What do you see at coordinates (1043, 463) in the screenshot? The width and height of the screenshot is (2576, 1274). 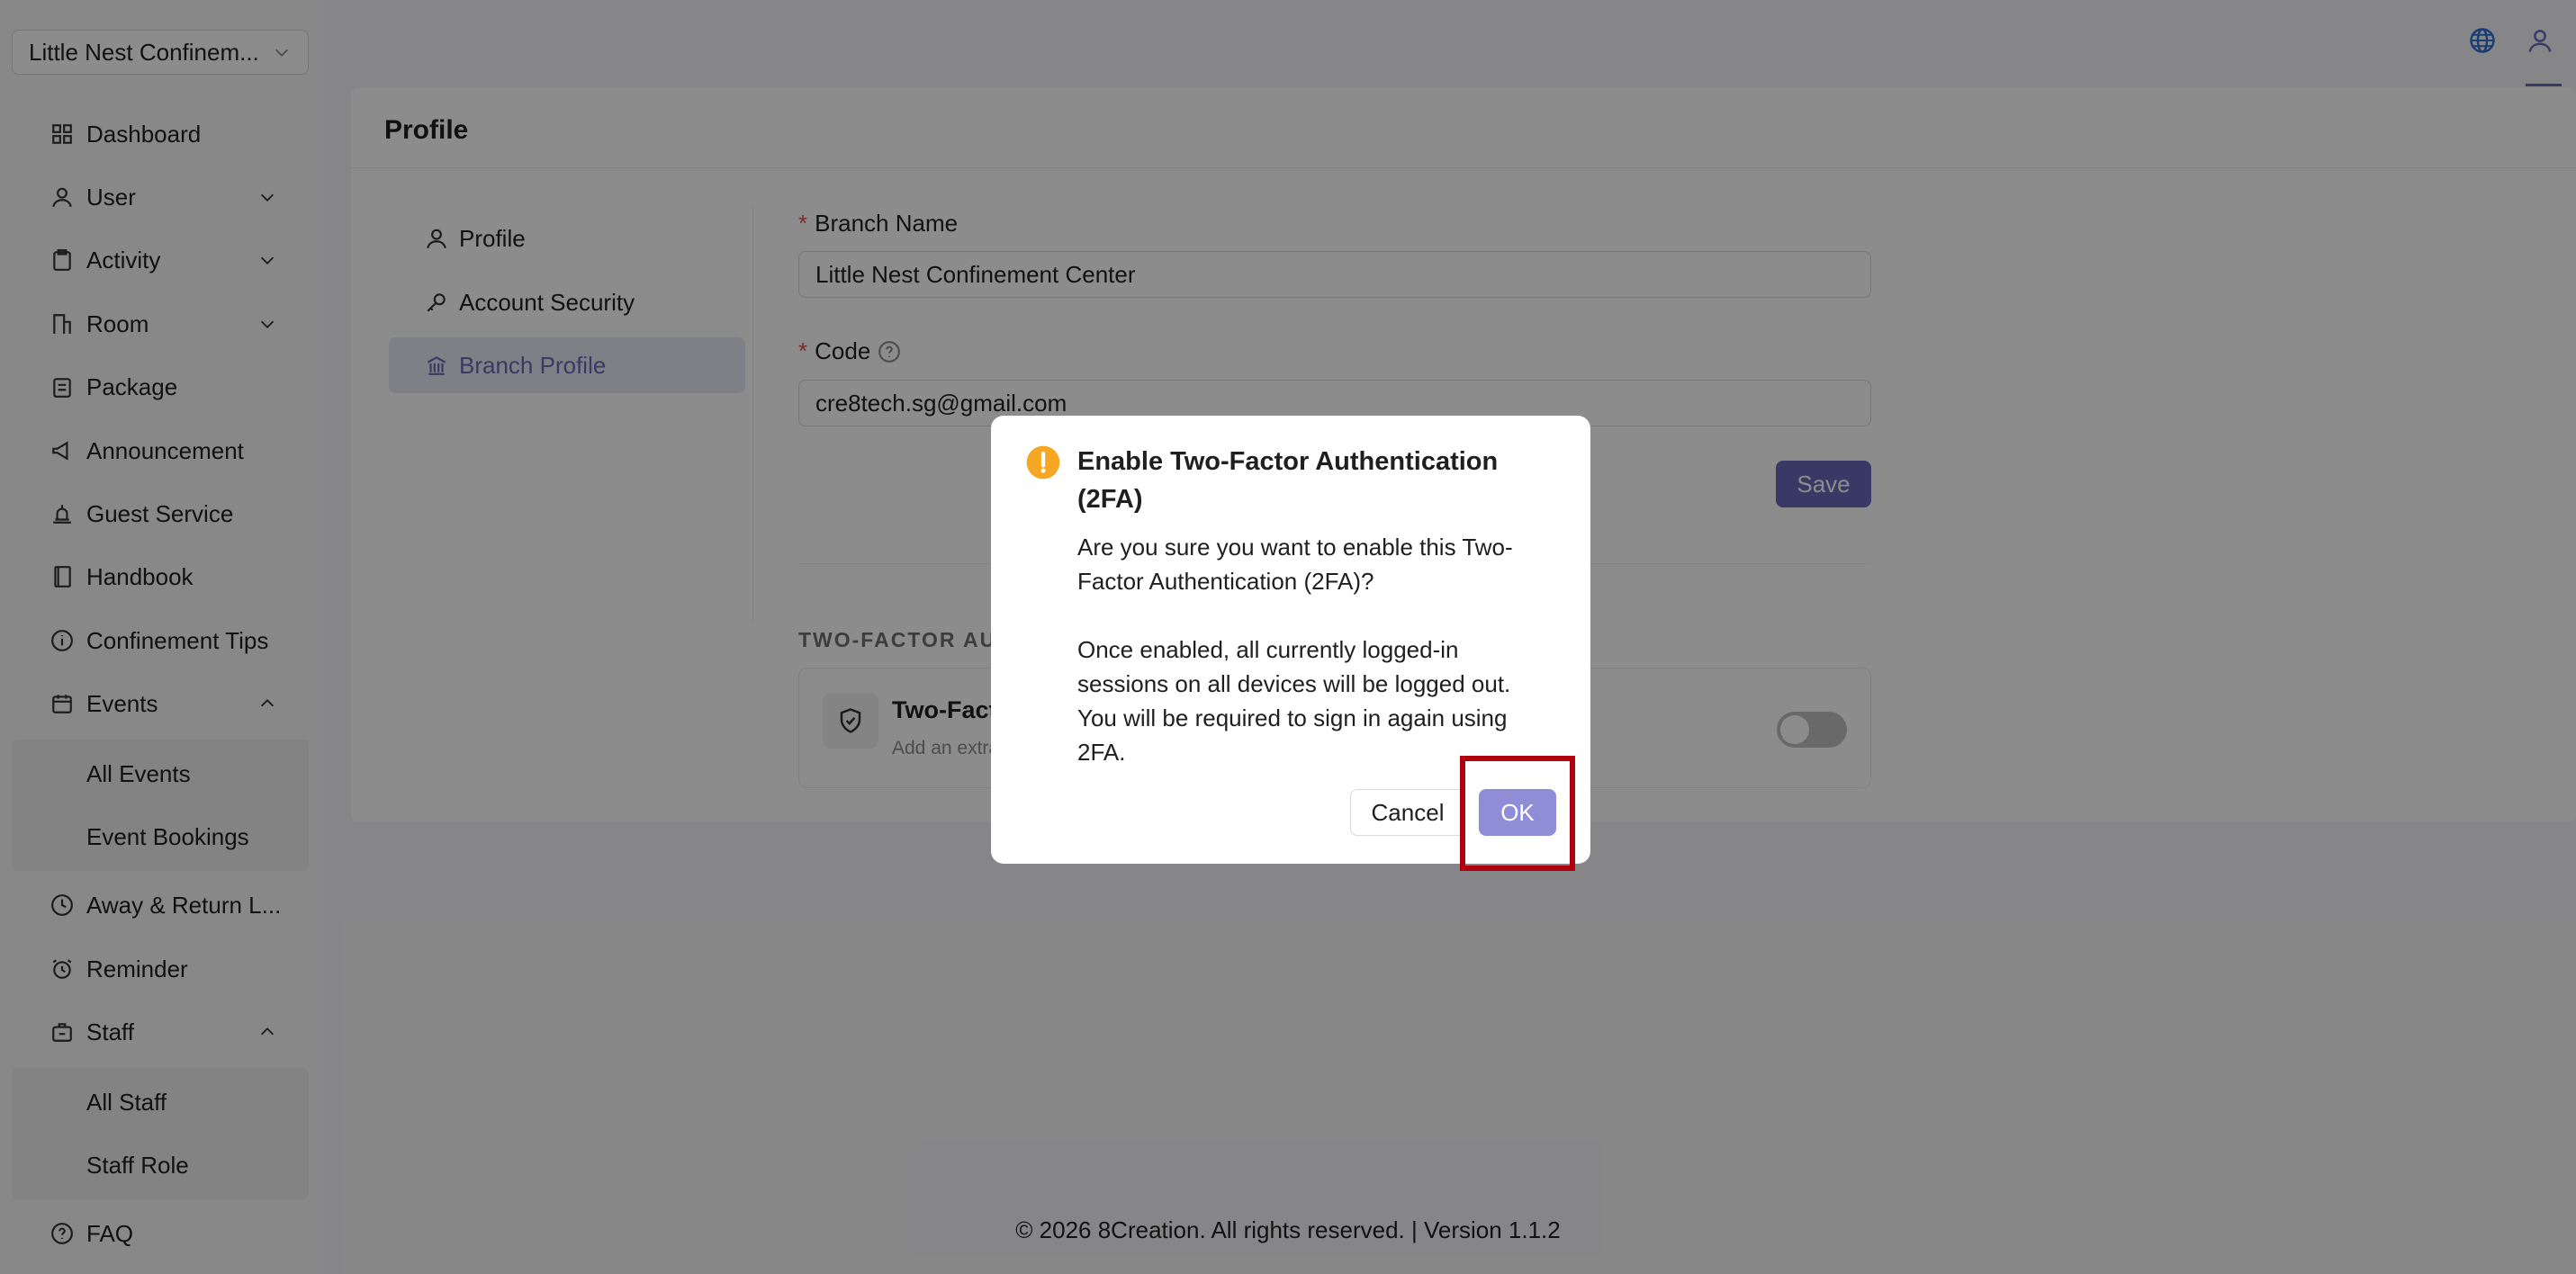 I see `warning-icon` at bounding box center [1043, 463].